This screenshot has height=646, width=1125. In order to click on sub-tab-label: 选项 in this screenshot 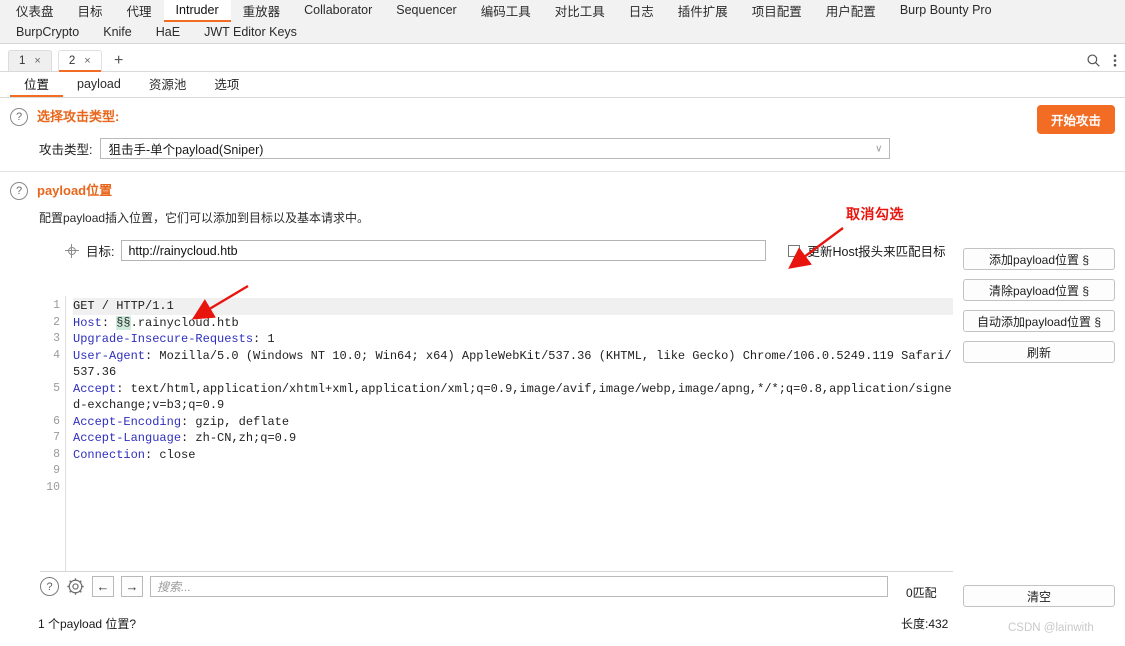, I will do `click(227, 85)`.